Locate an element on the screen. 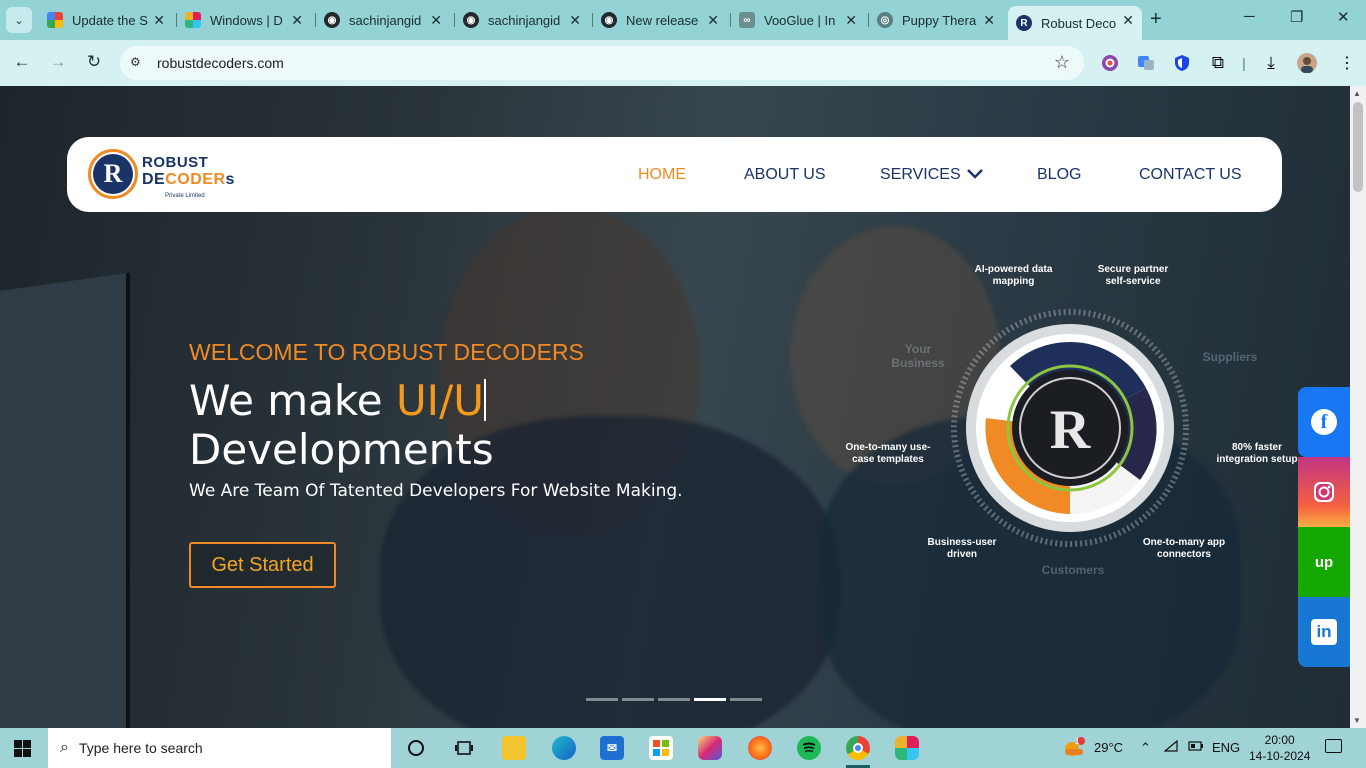 Image resolution: width=1366 pixels, height=768 pixels. tab-update: Update the S ✕ is located at coordinates (106, 20).